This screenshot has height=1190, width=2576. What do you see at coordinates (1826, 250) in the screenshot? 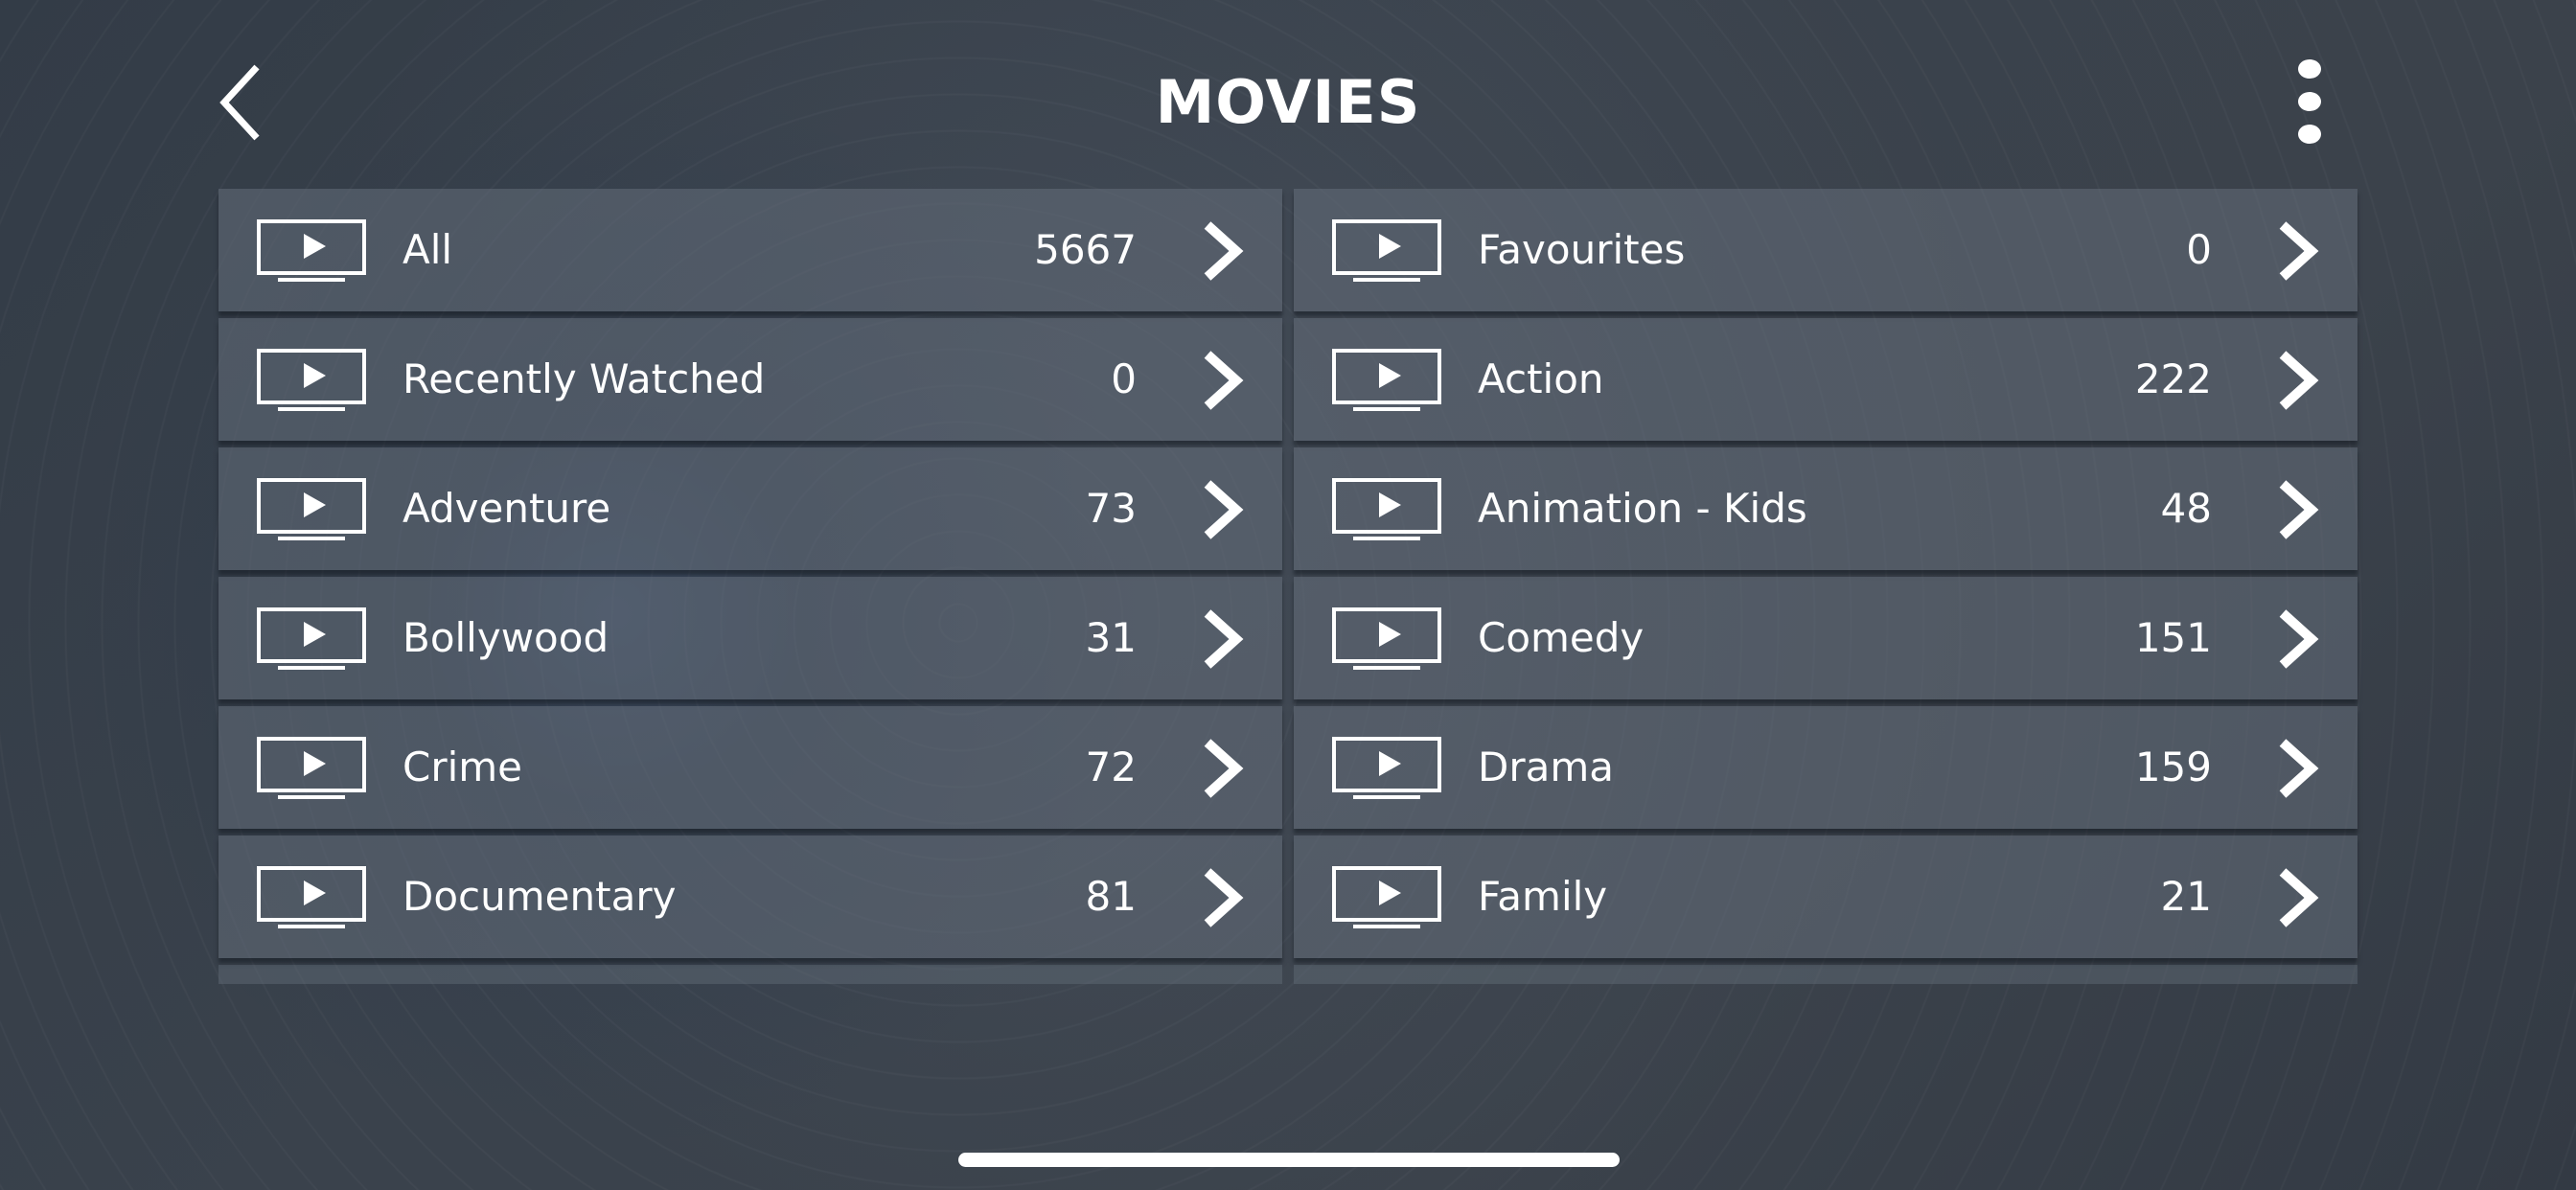
I see `category-row-favourites: Favourites 0` at bounding box center [1826, 250].